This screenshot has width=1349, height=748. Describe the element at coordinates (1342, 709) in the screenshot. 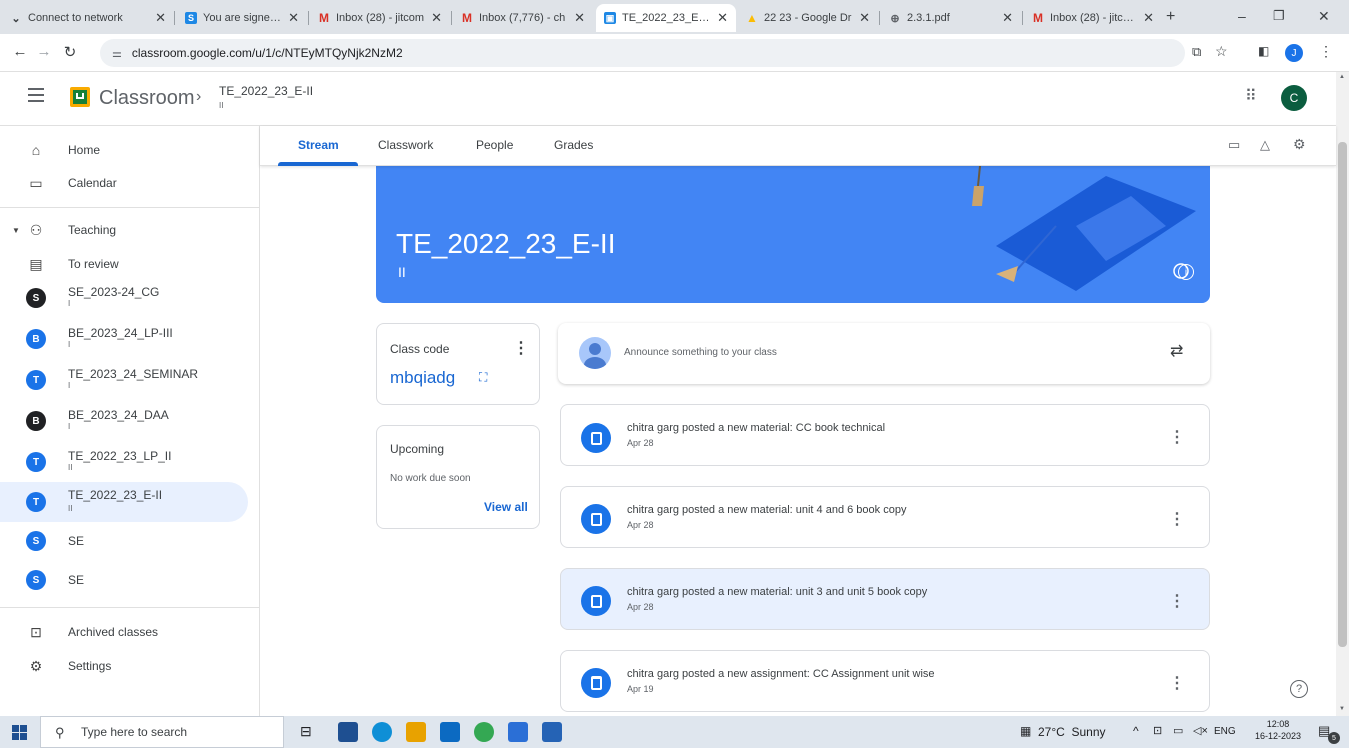

I see `scroll-down-icon: ▼` at that location.